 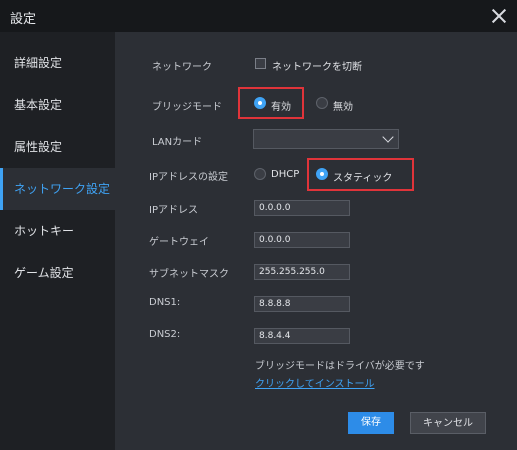 What do you see at coordinates (260, 63) in the screenshot?
I see `disconnect-checkbox` at bounding box center [260, 63].